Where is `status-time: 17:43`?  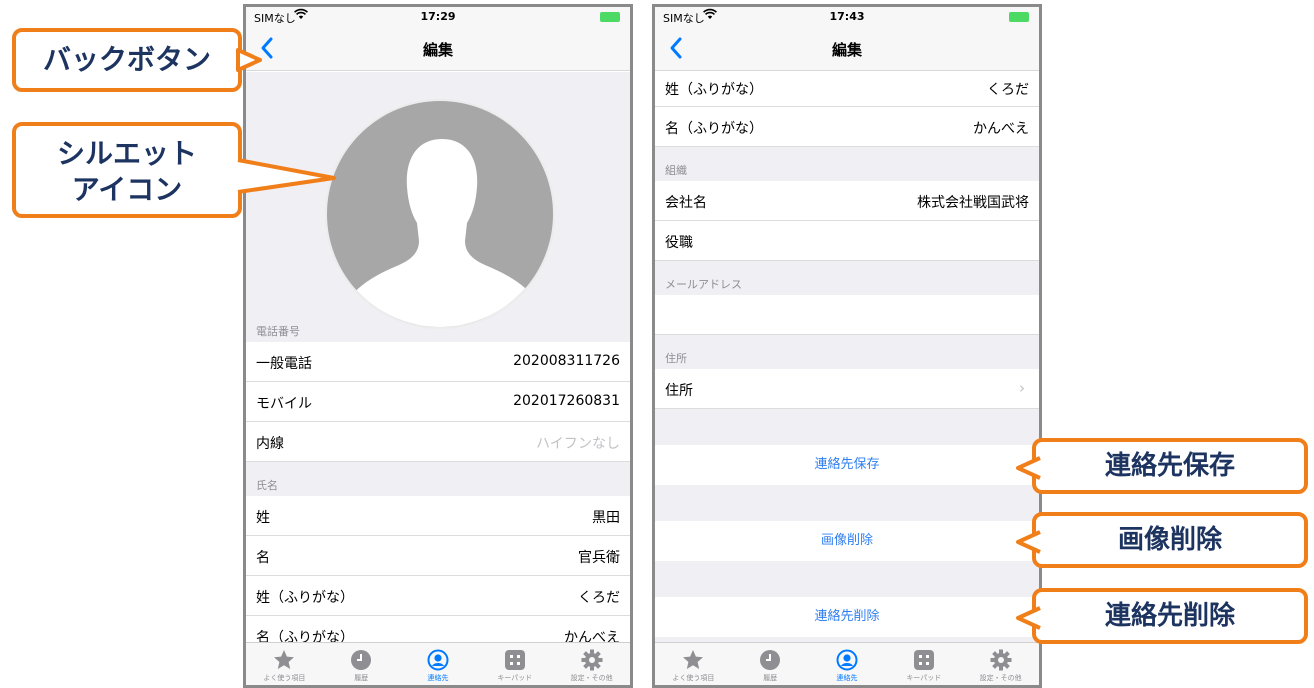 status-time: 17:43 is located at coordinates (847, 16).